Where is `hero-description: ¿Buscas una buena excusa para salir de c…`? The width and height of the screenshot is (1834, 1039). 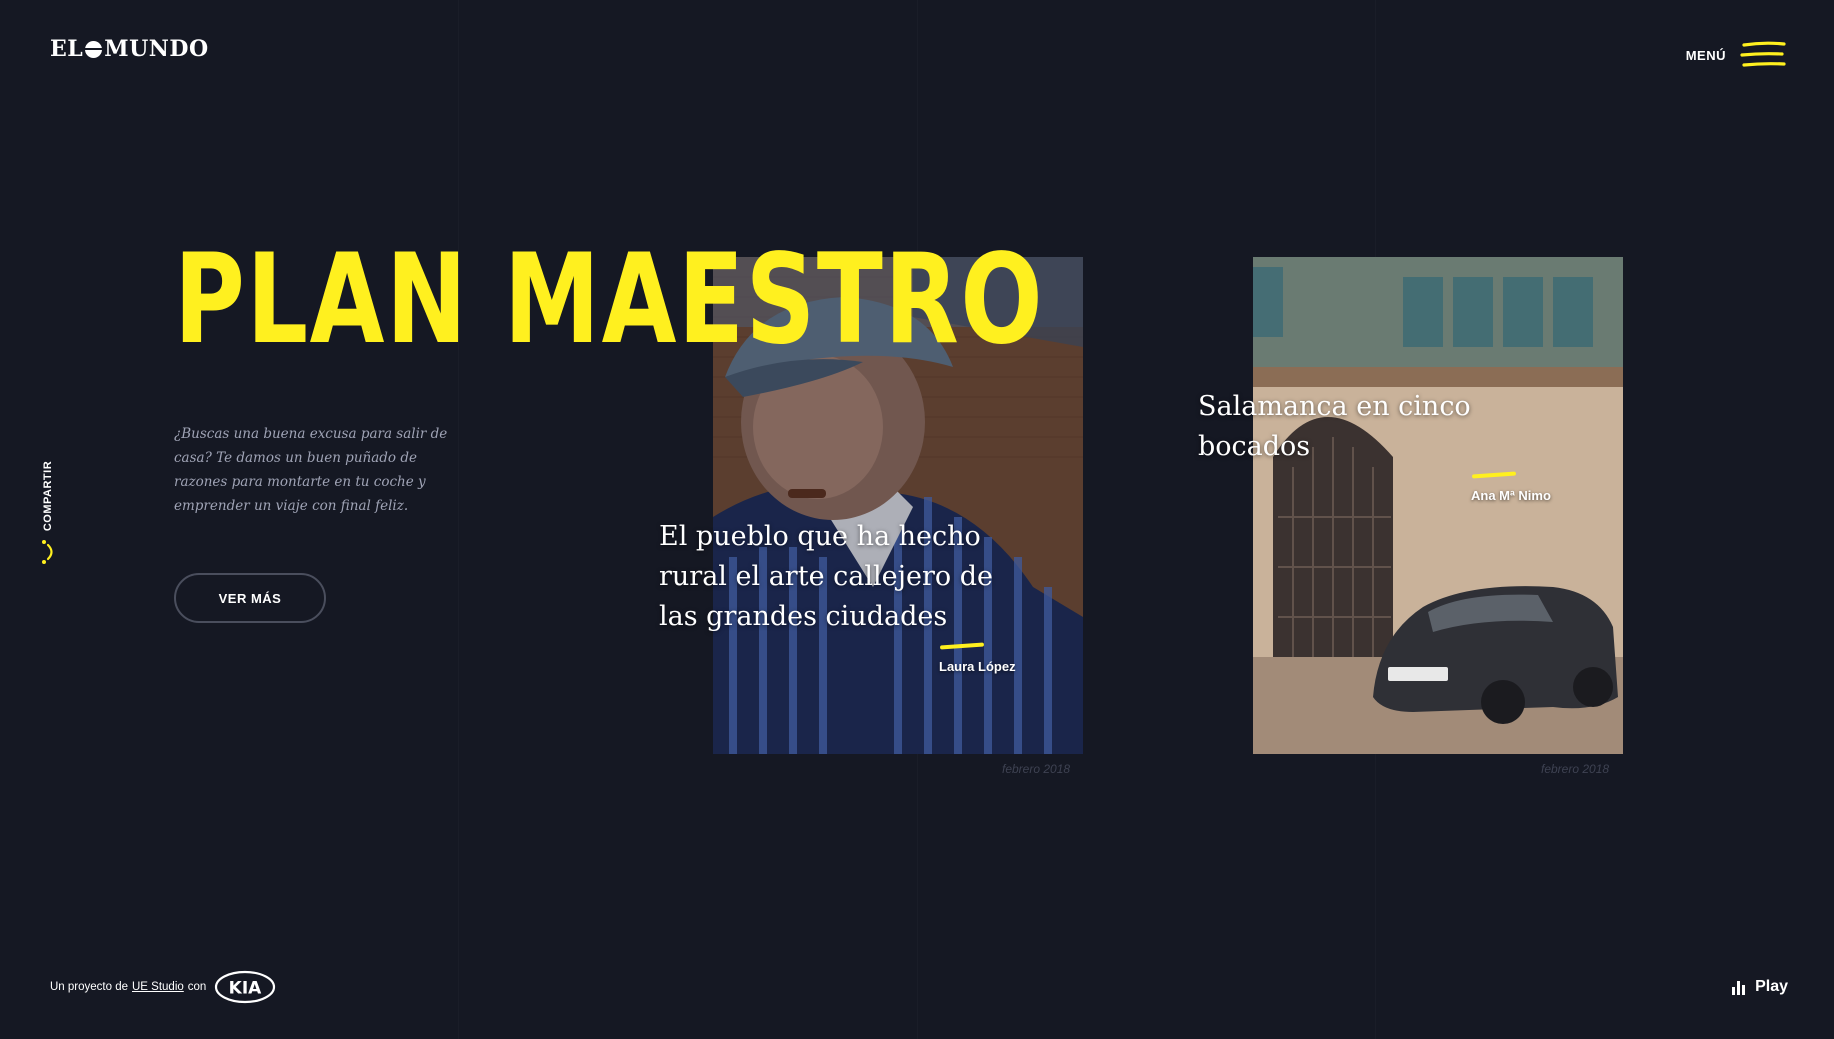
hero-description: ¿Buscas una buena excusa para salir de c… is located at coordinates (311, 470).